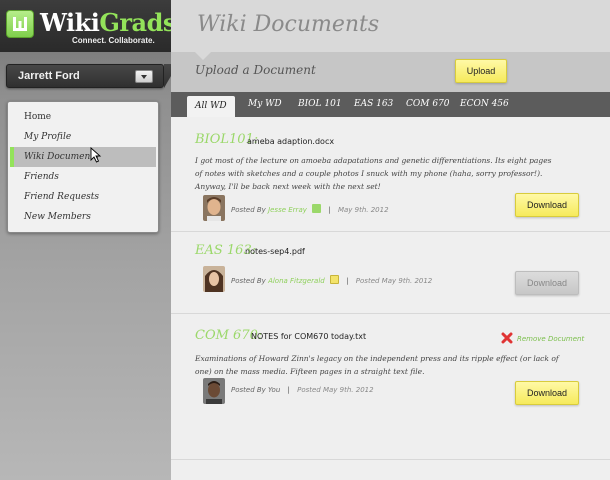 This screenshot has height=480, width=610. What do you see at coordinates (113, 40) in the screenshot?
I see `brand-tagline: Connect. Collaborate.` at bounding box center [113, 40].